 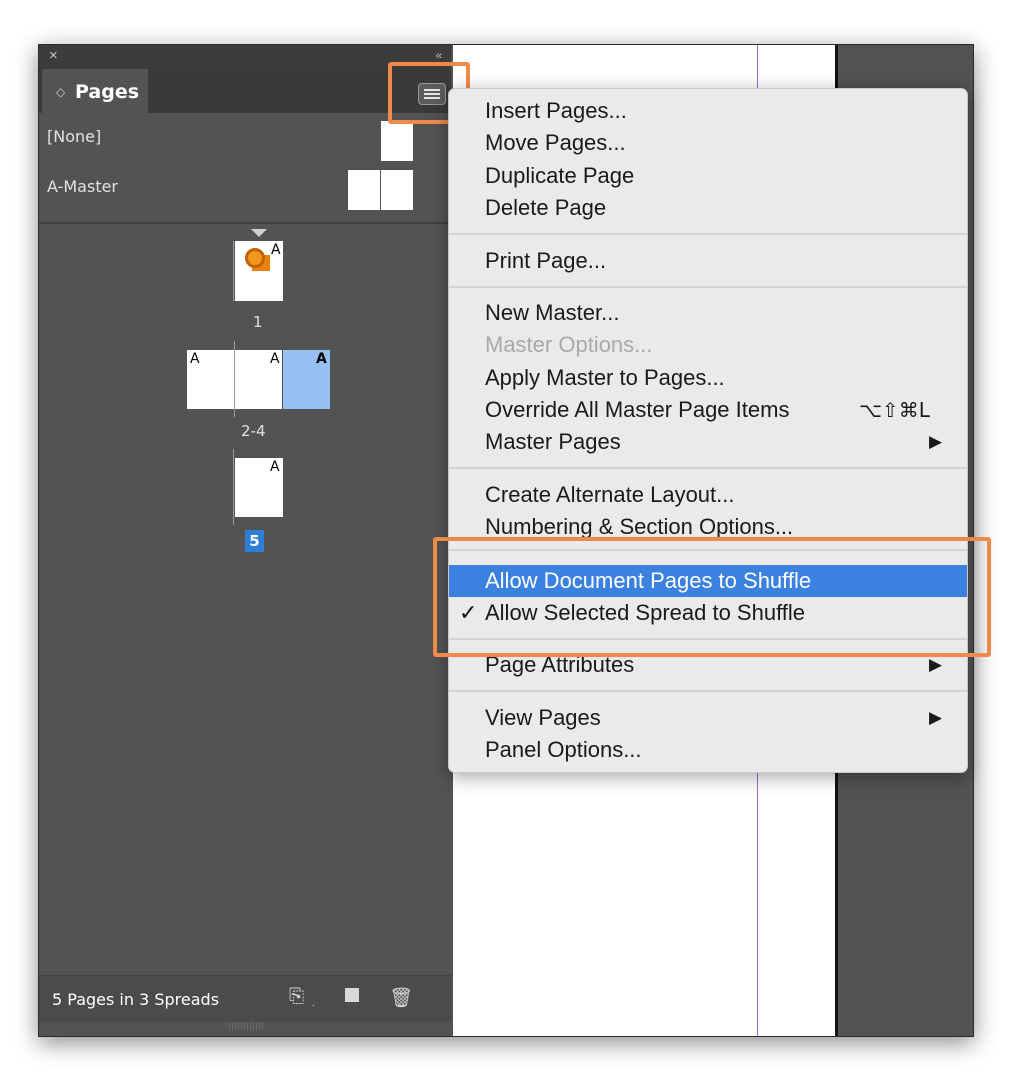 What do you see at coordinates (439, 56) in the screenshot?
I see `collapse-panel-icon: ‹‹` at bounding box center [439, 56].